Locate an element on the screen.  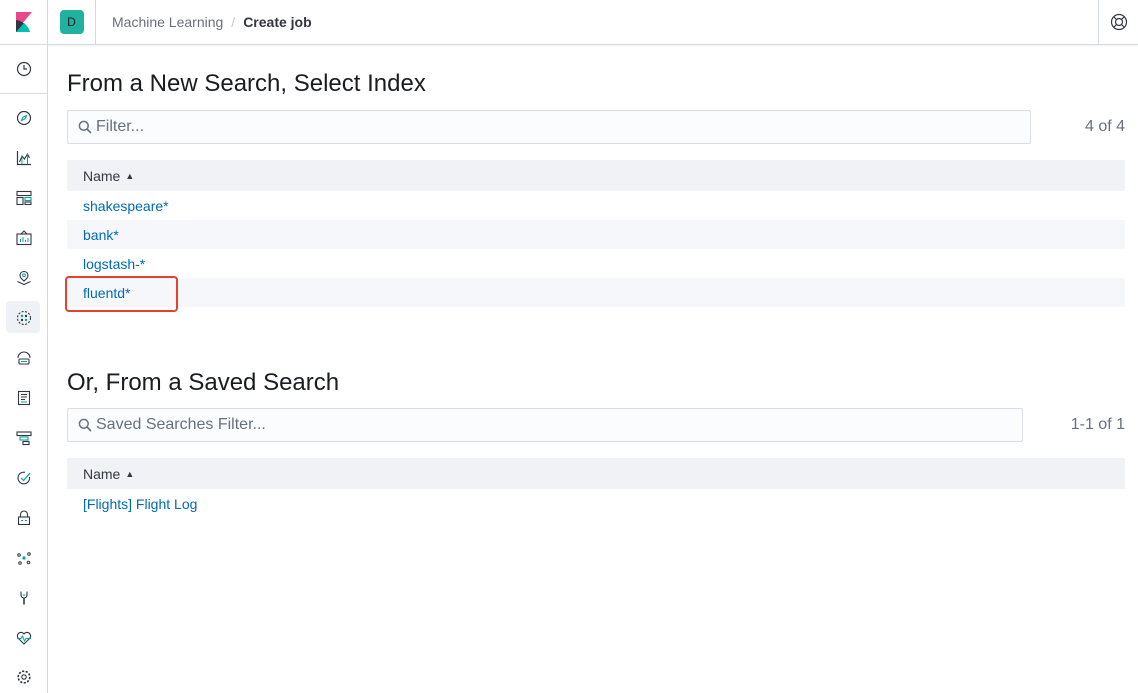
kibana-logo-icon is located at coordinates (23, 22).